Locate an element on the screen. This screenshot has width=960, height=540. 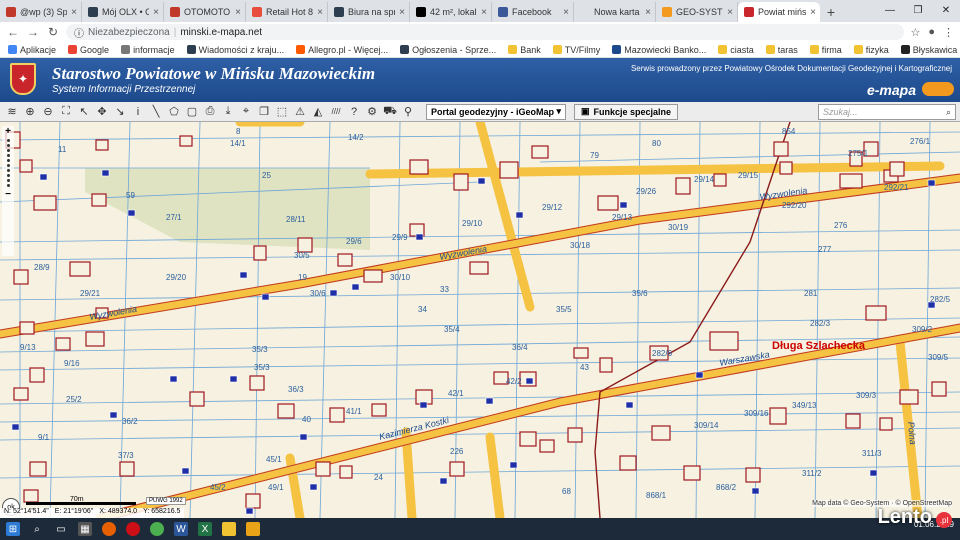
zoom-in-icon: ⊕ is located at coordinates (30, 112).